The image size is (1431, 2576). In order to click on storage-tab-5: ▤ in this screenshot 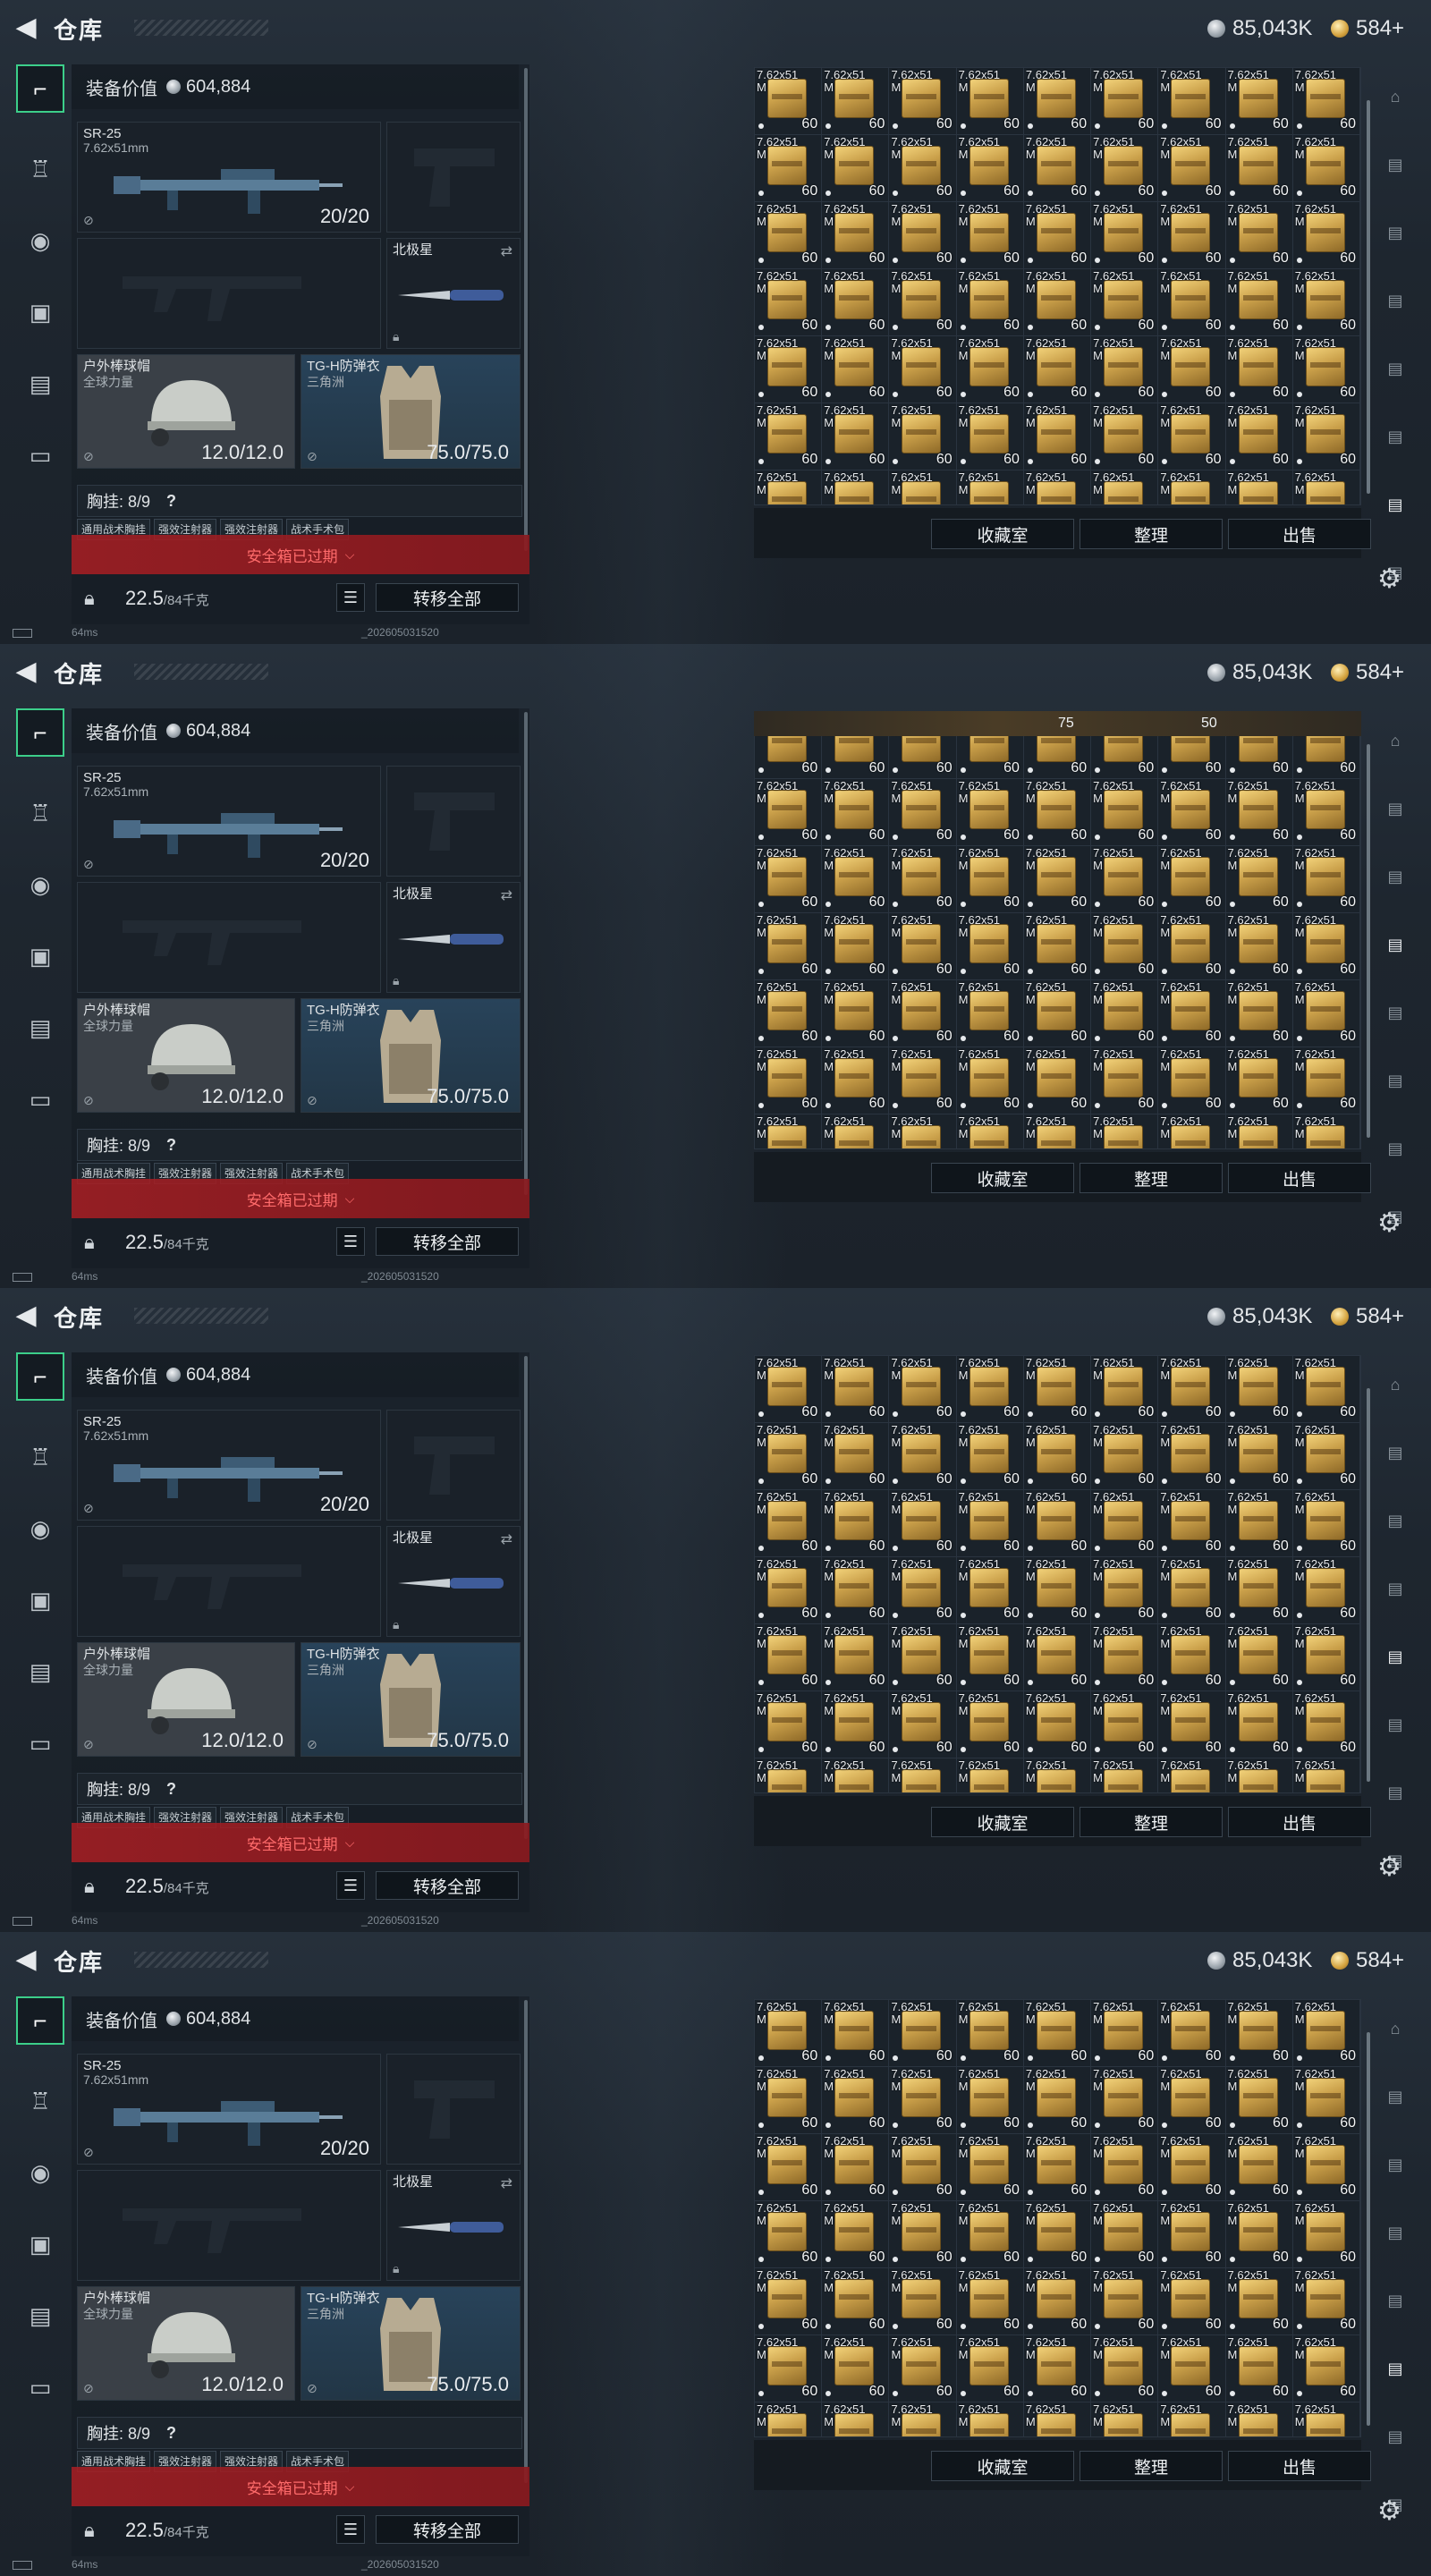, I will do `click(1395, 1080)`.